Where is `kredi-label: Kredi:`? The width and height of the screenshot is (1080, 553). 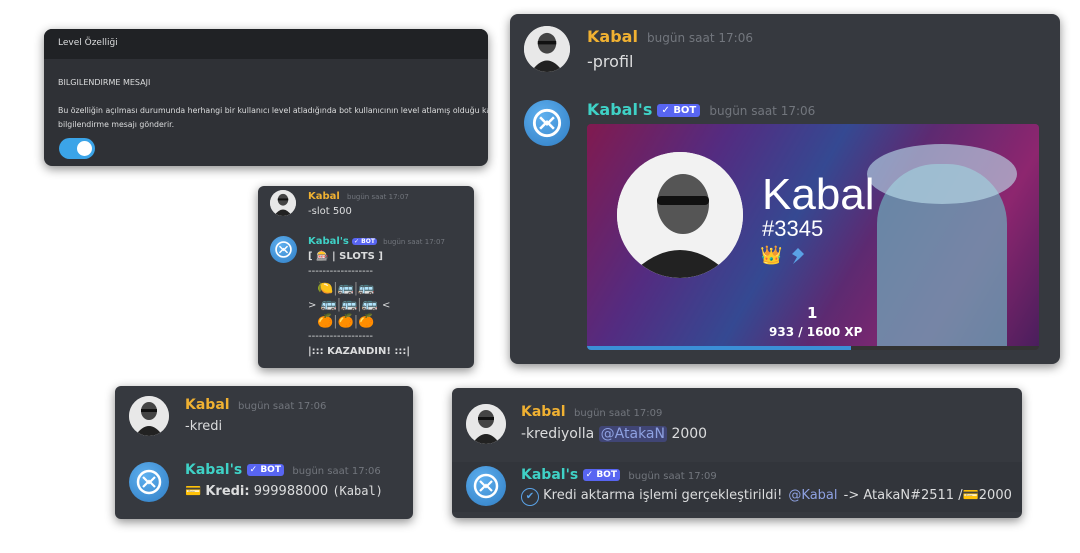
kredi-label: Kredi: is located at coordinates (227, 491).